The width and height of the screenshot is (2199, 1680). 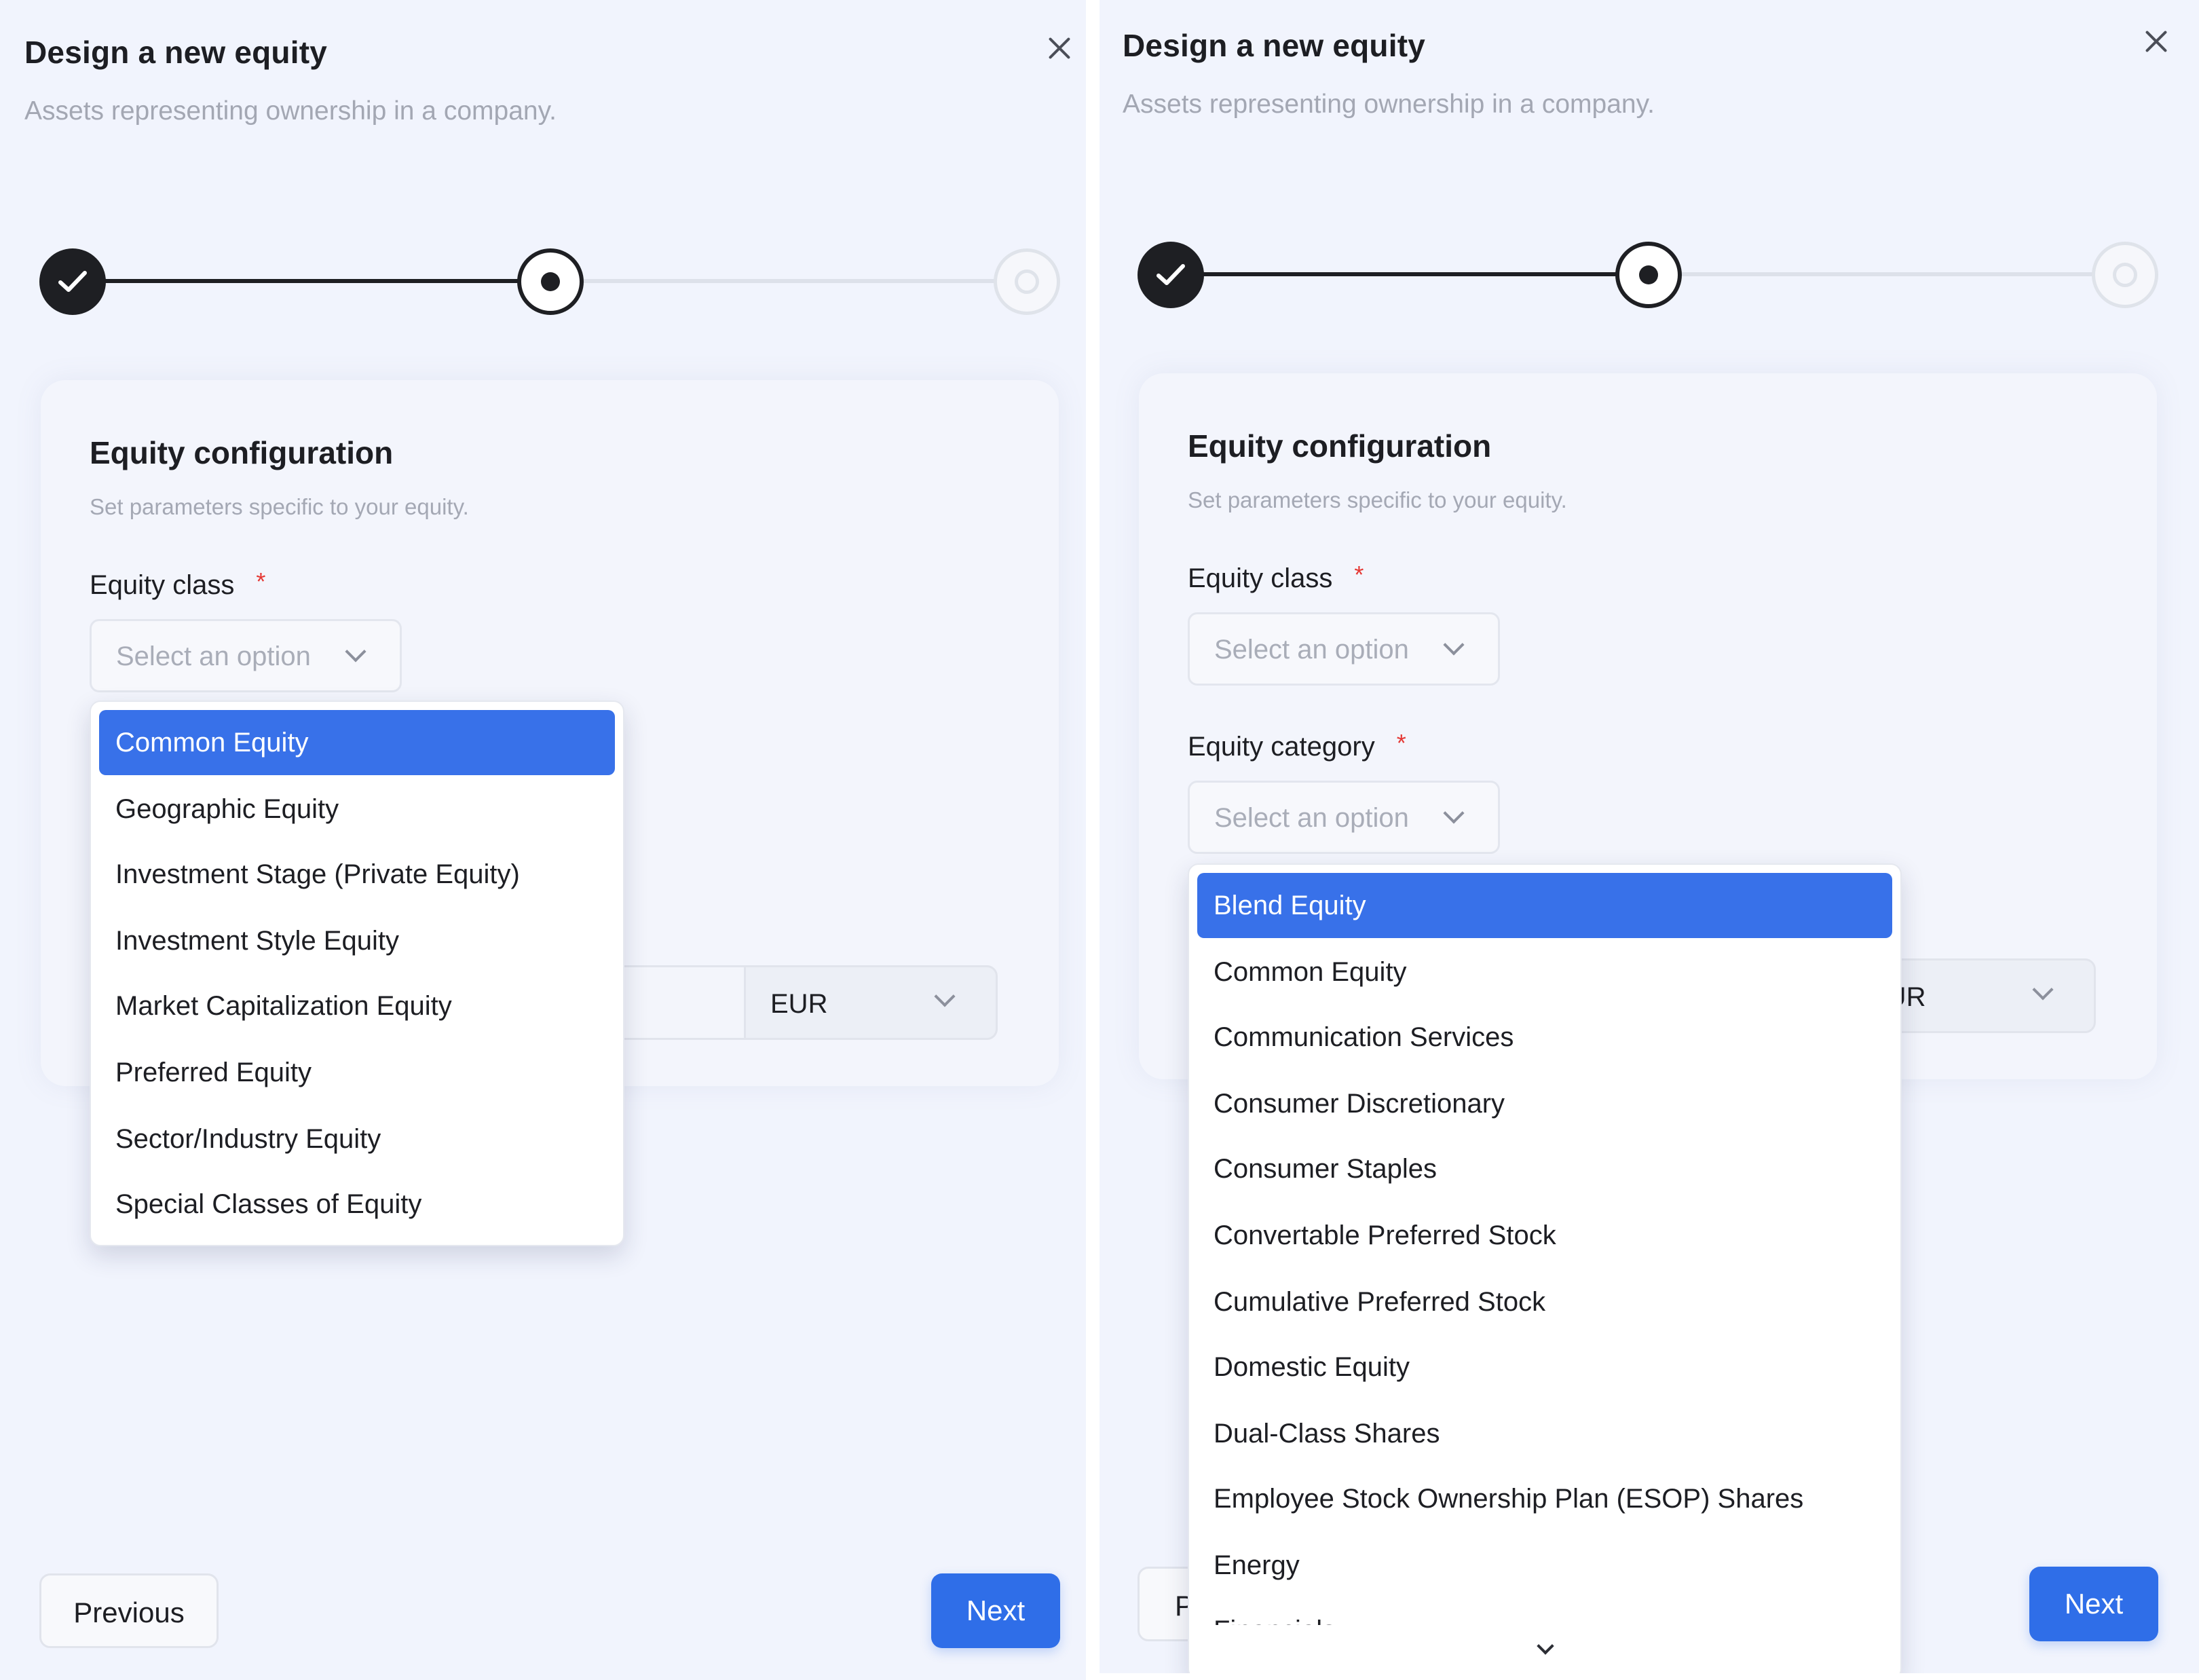 What do you see at coordinates (357, 1205) in the screenshot?
I see `dropdown-option: Special Classes of Equity` at bounding box center [357, 1205].